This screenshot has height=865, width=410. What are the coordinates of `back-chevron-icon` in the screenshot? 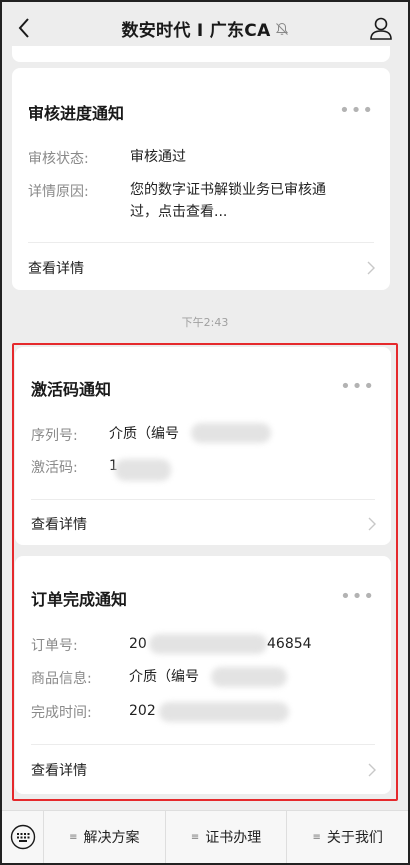 It's located at (23, 28).